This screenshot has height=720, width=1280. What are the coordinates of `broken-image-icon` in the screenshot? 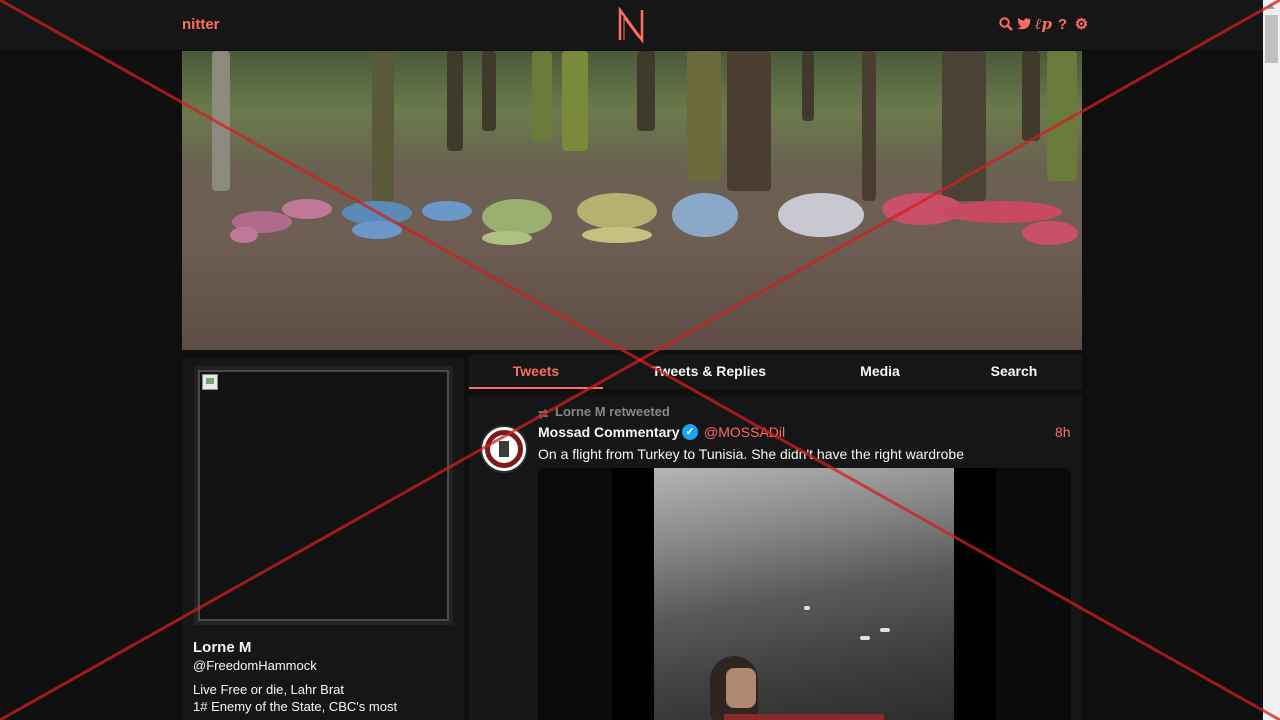 It's located at (210, 382).